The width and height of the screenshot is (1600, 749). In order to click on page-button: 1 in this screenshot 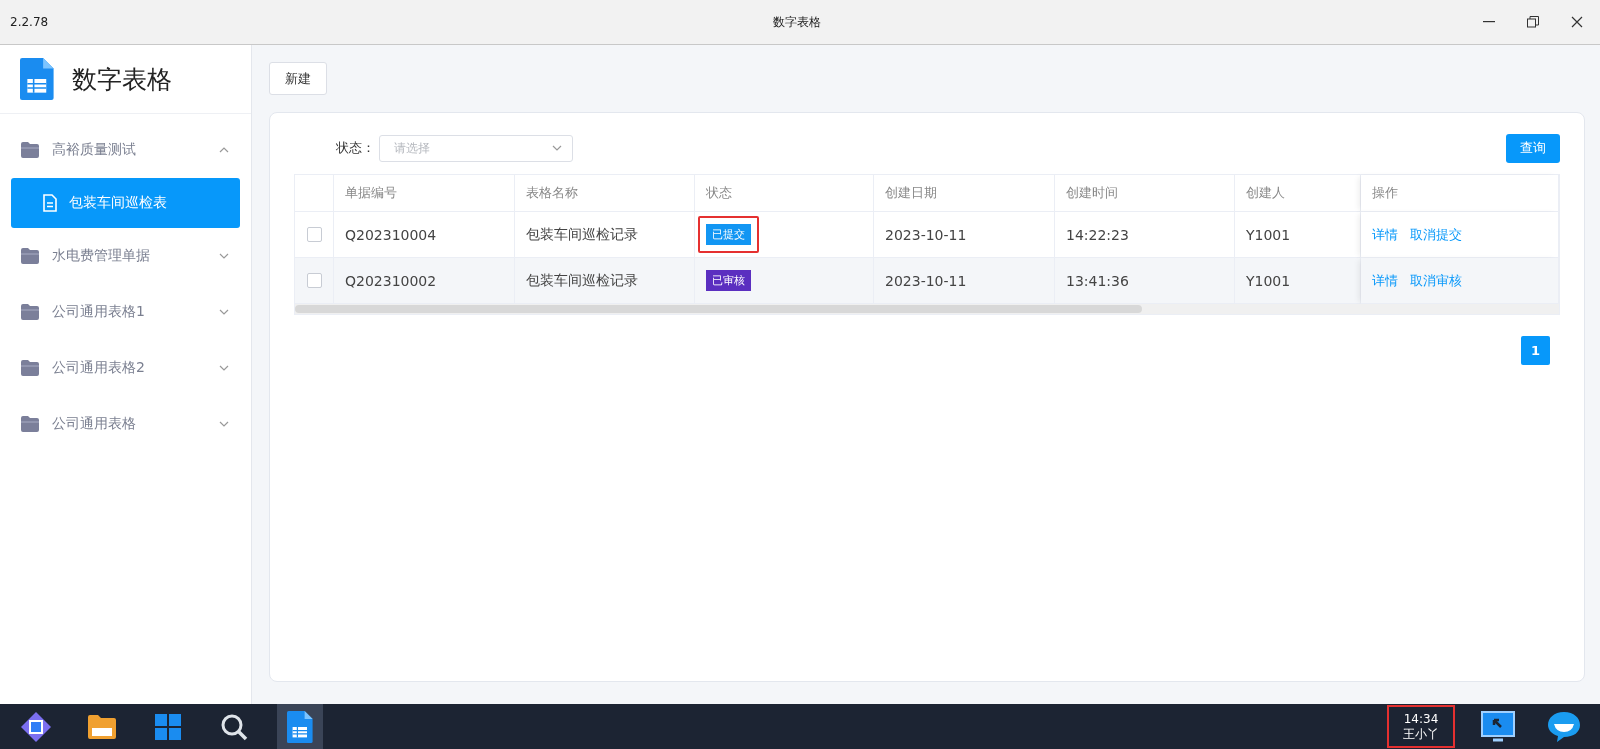, I will do `click(1535, 350)`.